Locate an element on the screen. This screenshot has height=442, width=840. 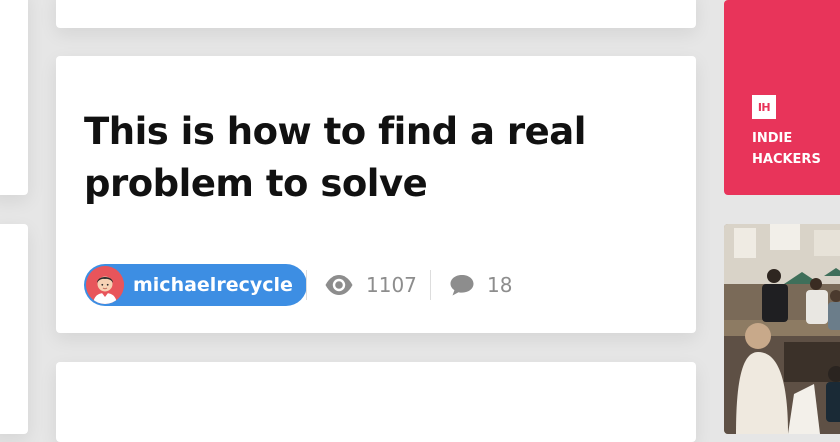
speech-bubble-icon is located at coordinates (462, 285).